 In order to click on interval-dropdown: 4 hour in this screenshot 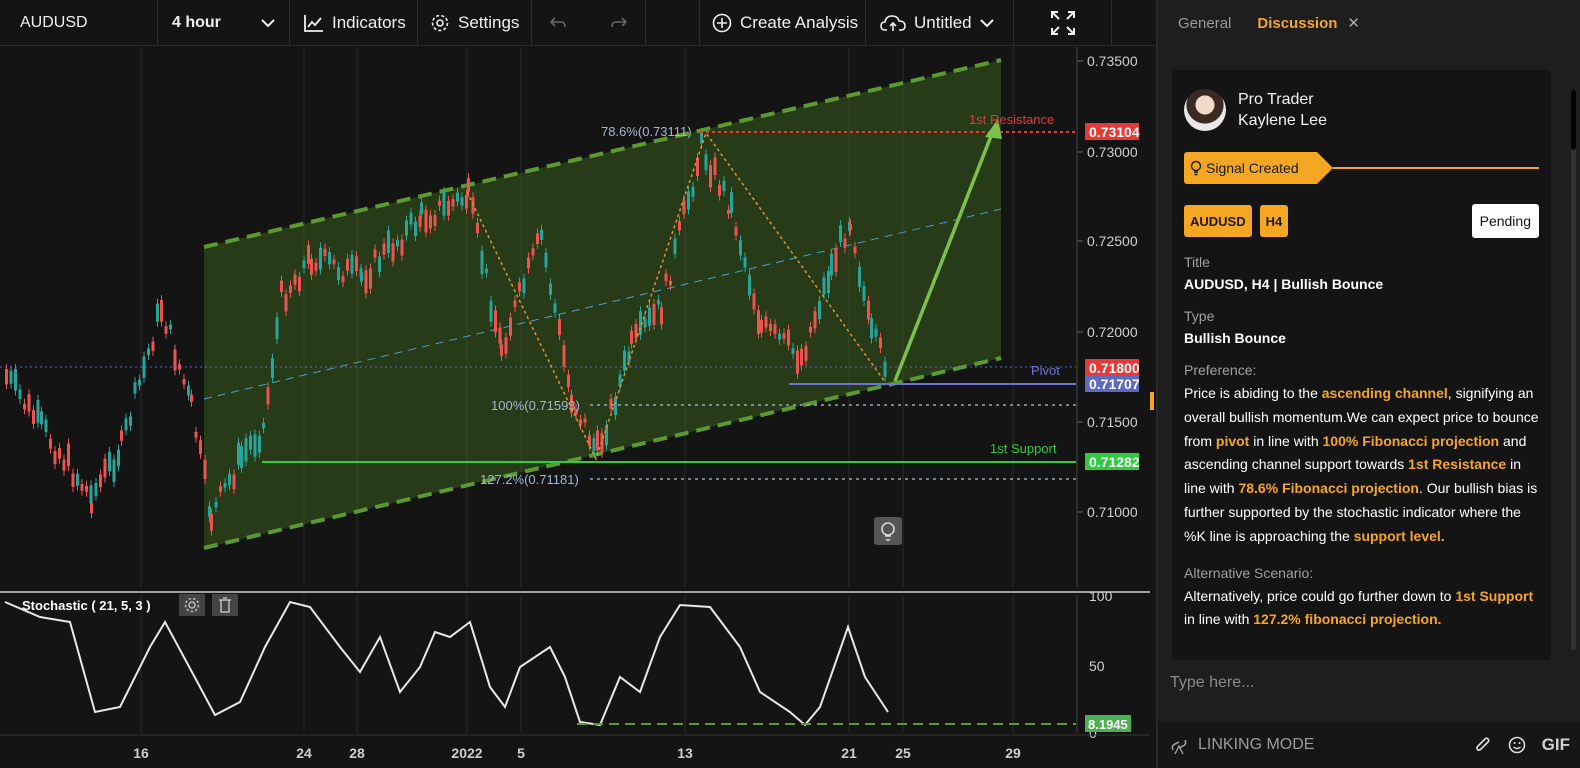, I will do `click(224, 23)`.